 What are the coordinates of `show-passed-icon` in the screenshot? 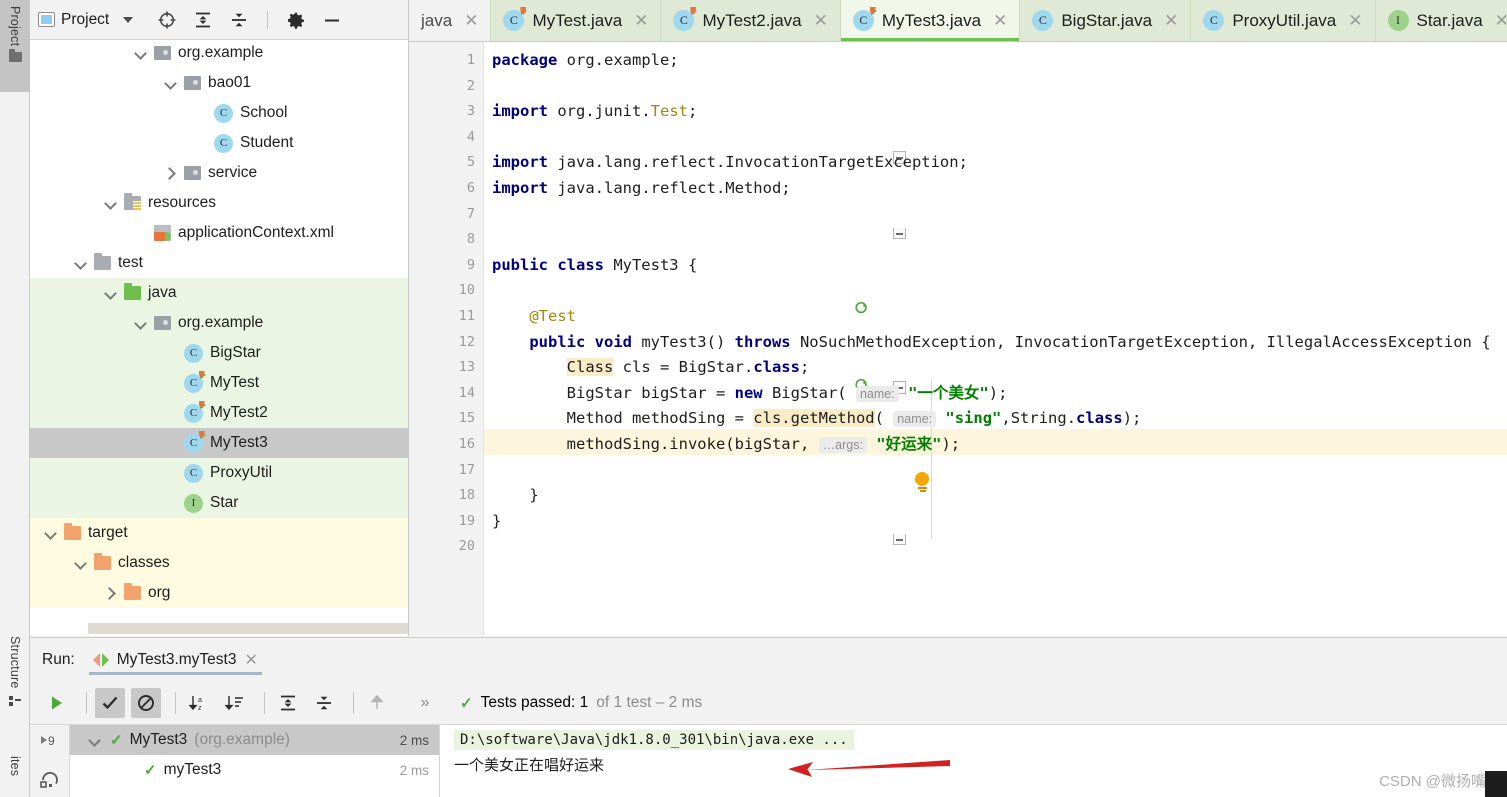 It's located at (110, 702).